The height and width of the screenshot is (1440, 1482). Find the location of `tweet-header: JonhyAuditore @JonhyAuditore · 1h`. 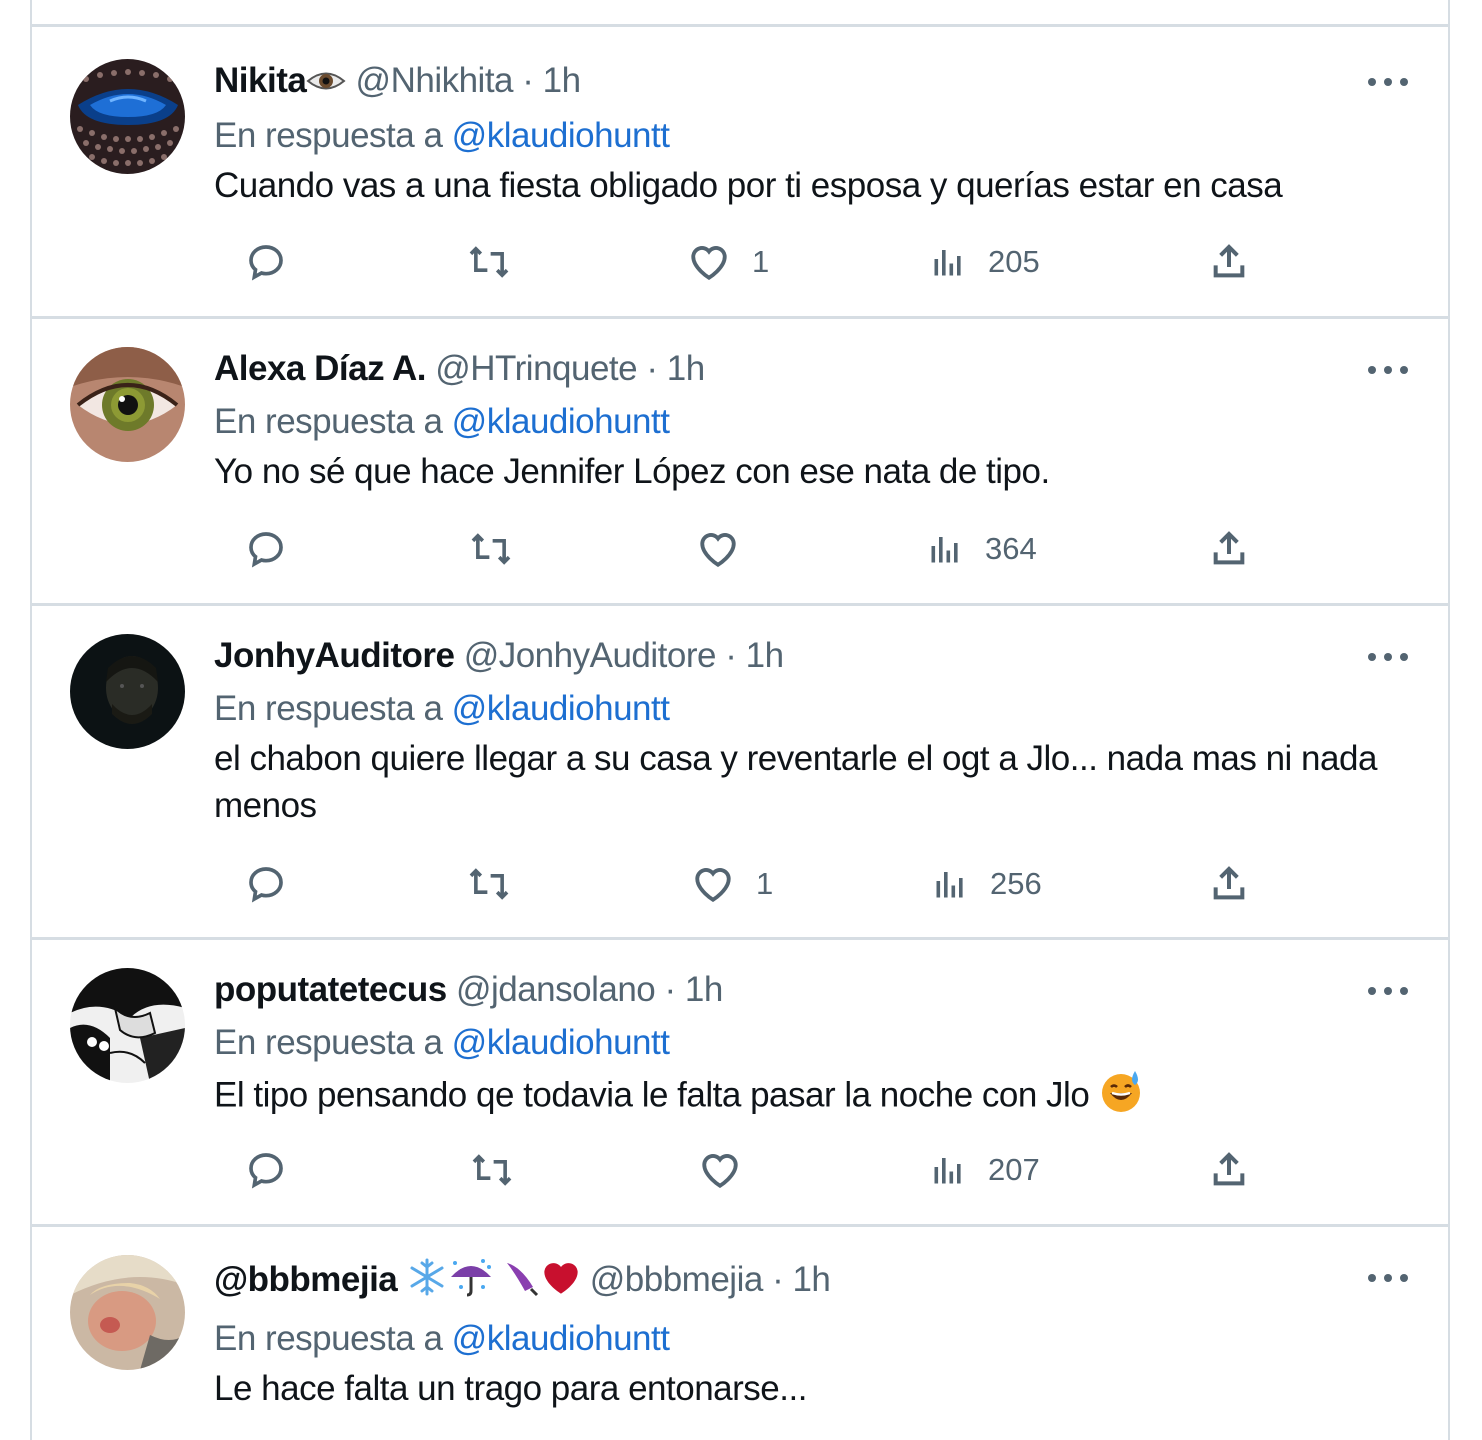

tweet-header: JonhyAuditore @JonhyAuditore · 1h is located at coordinates (821, 656).